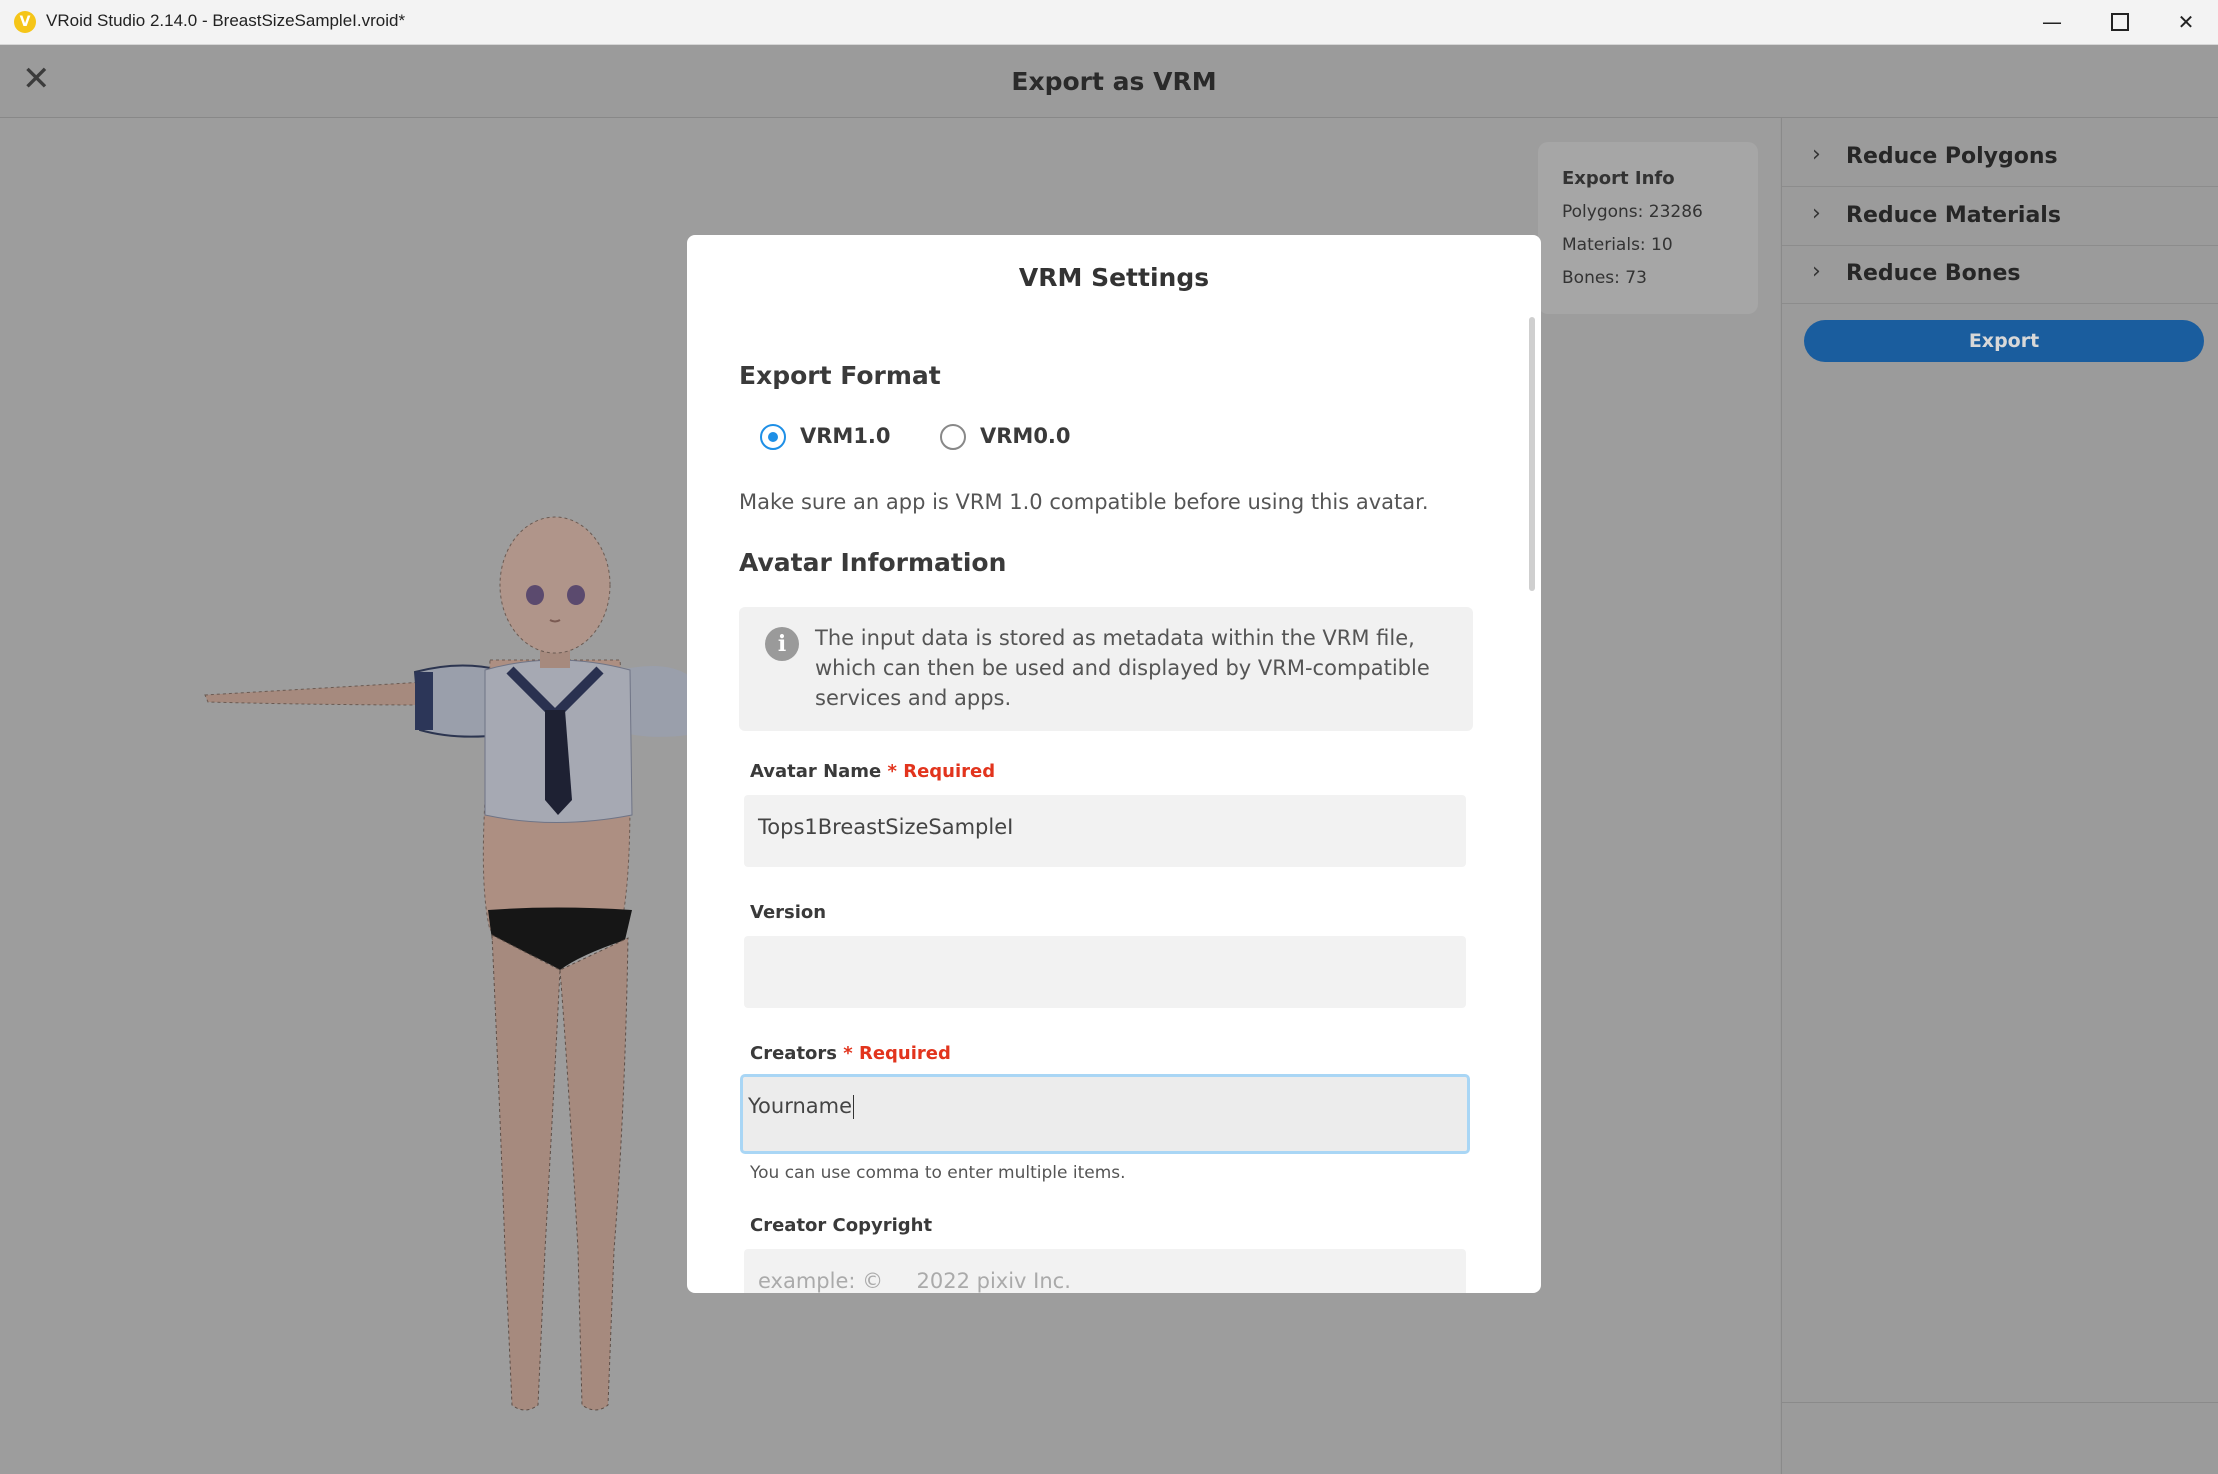  Describe the element at coordinates (1933, 273) in the screenshot. I see `reduce-bones-label: Reduce Bones` at that location.